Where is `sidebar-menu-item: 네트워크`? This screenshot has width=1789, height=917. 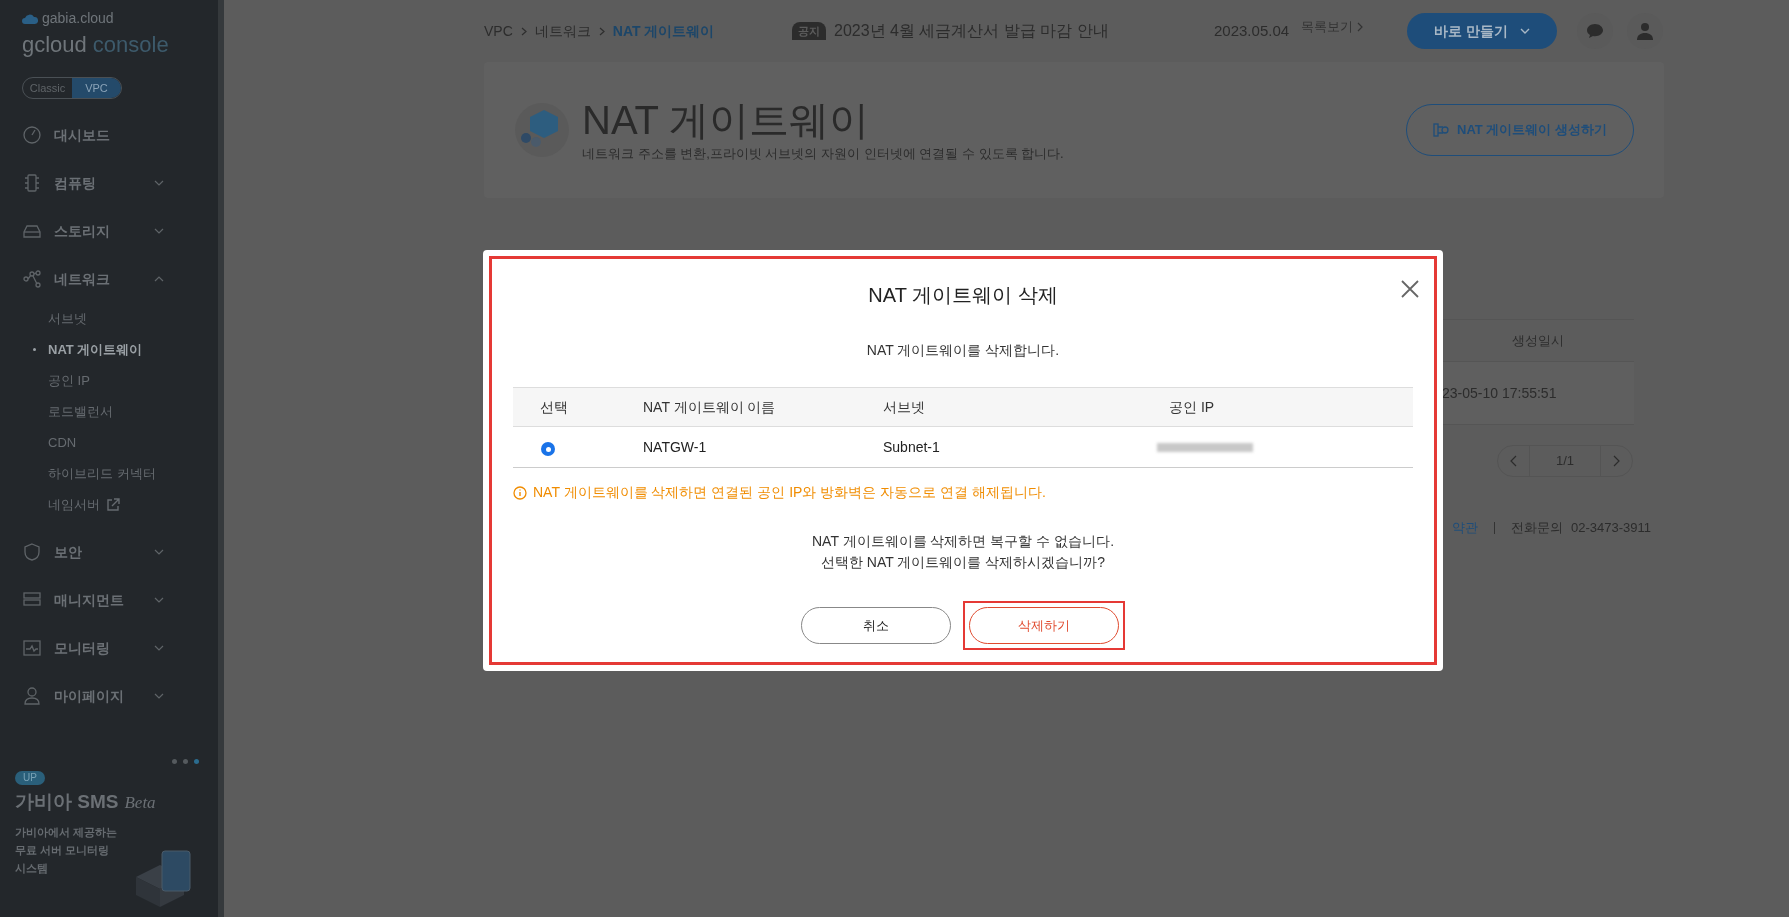 sidebar-menu-item: 네트워크 is located at coordinates (109, 279).